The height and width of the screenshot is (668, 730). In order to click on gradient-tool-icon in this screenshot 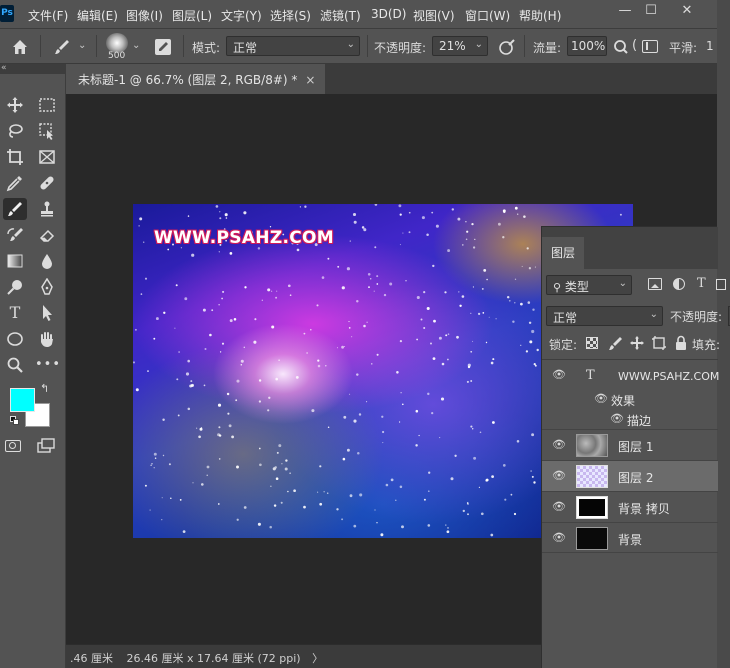, I will do `click(15, 261)`.